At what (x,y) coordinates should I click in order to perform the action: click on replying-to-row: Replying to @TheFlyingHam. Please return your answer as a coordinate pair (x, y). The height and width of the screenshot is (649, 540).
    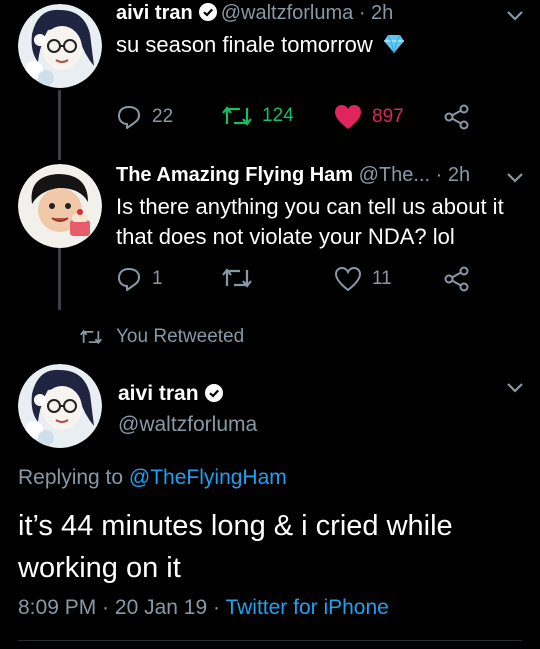
    Looking at the image, I should click on (152, 478).